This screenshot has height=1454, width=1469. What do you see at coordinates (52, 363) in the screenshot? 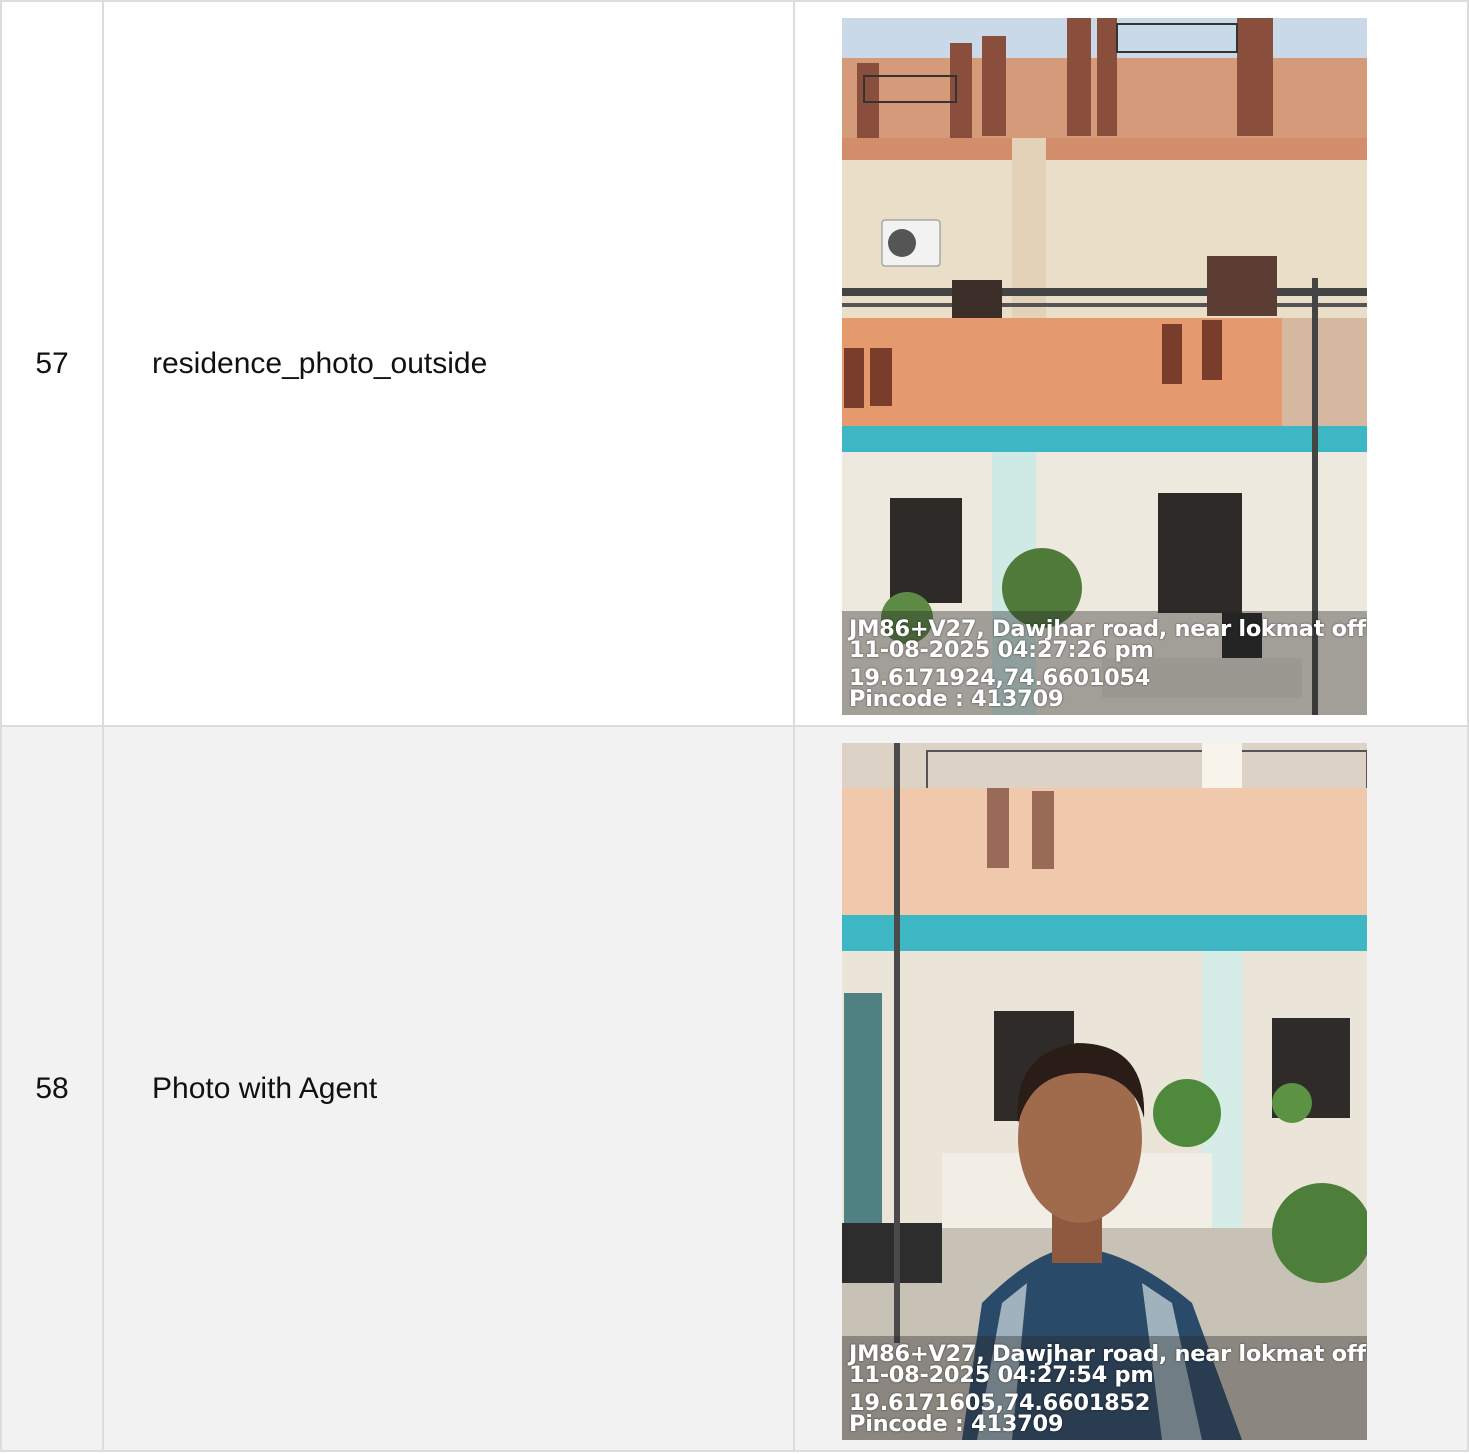
I see `row-number: 57` at bounding box center [52, 363].